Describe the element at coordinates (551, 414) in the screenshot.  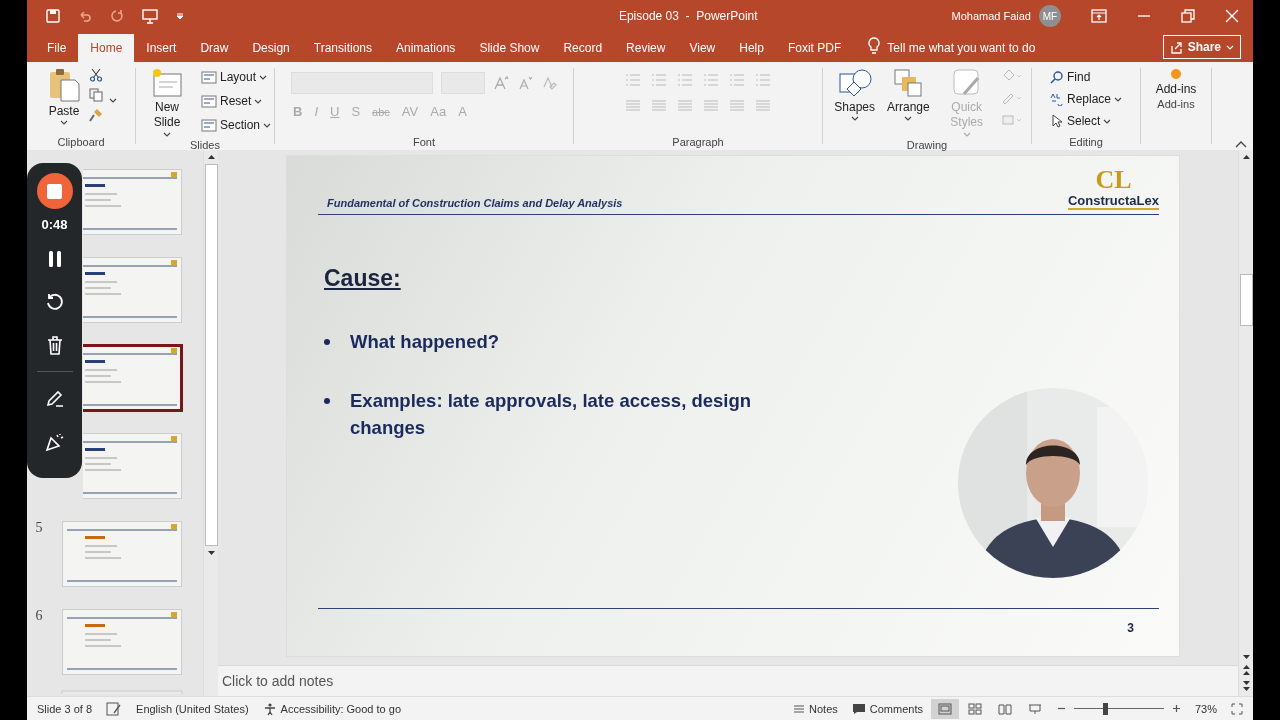
I see `bullet-text: Examples: late approvals, late access, design changes` at that location.